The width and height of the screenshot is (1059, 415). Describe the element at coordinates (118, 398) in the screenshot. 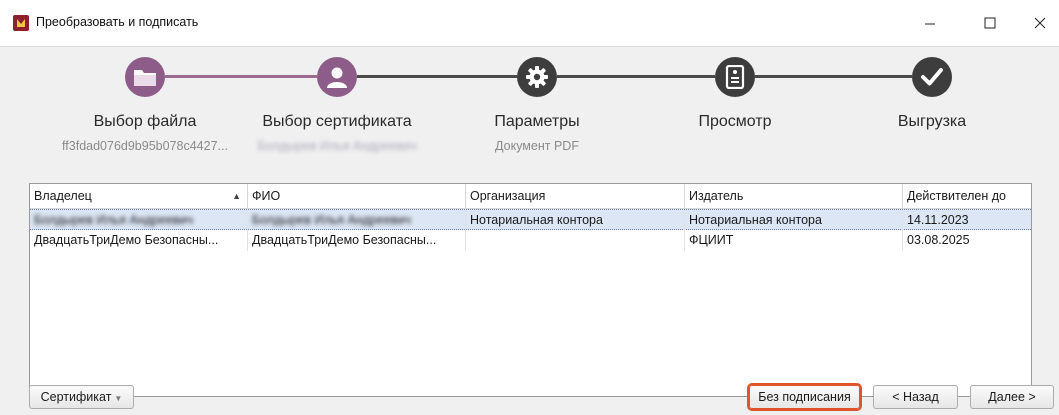

I see `chevron-down-icon: ▼` at that location.